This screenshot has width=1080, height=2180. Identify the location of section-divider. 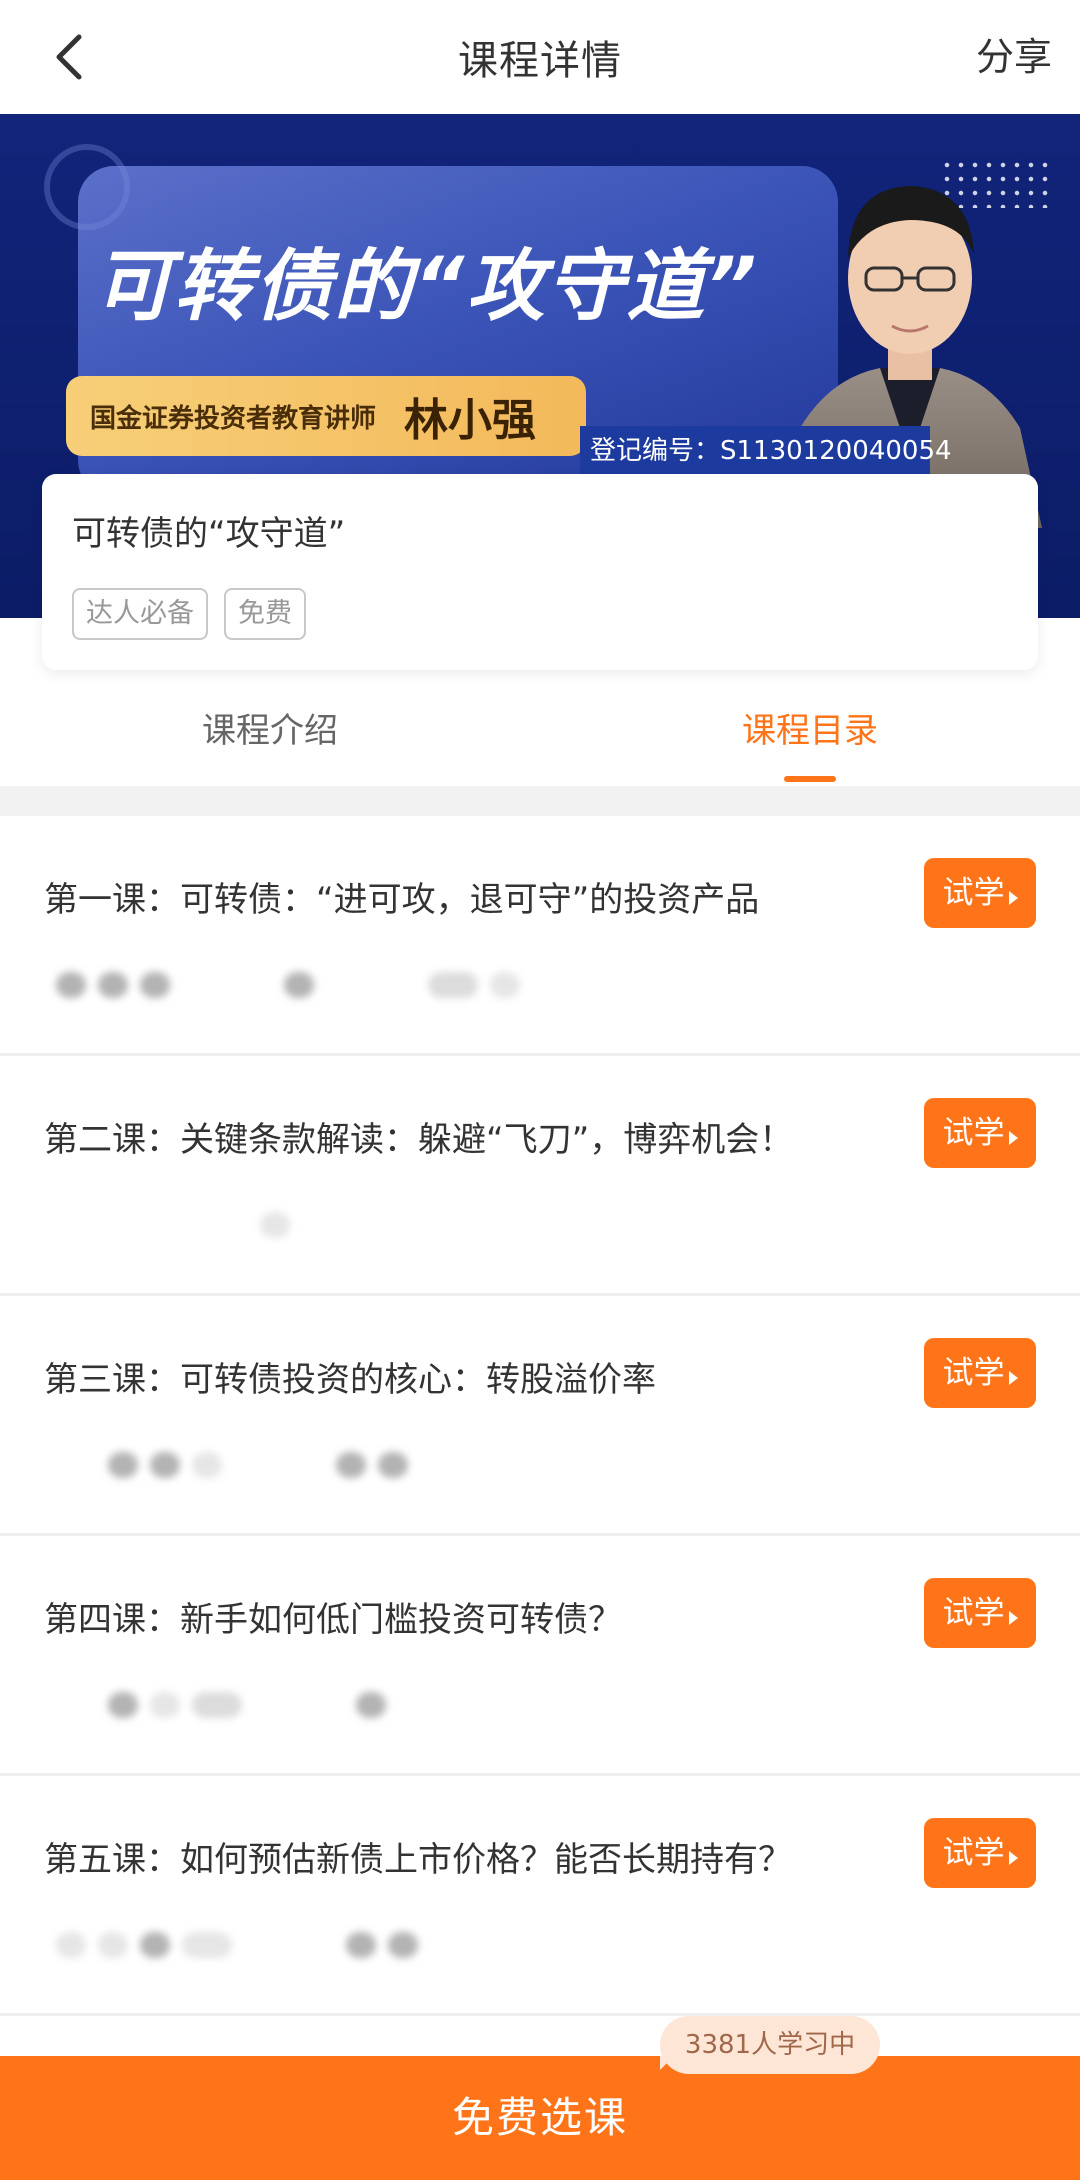
(540, 801).